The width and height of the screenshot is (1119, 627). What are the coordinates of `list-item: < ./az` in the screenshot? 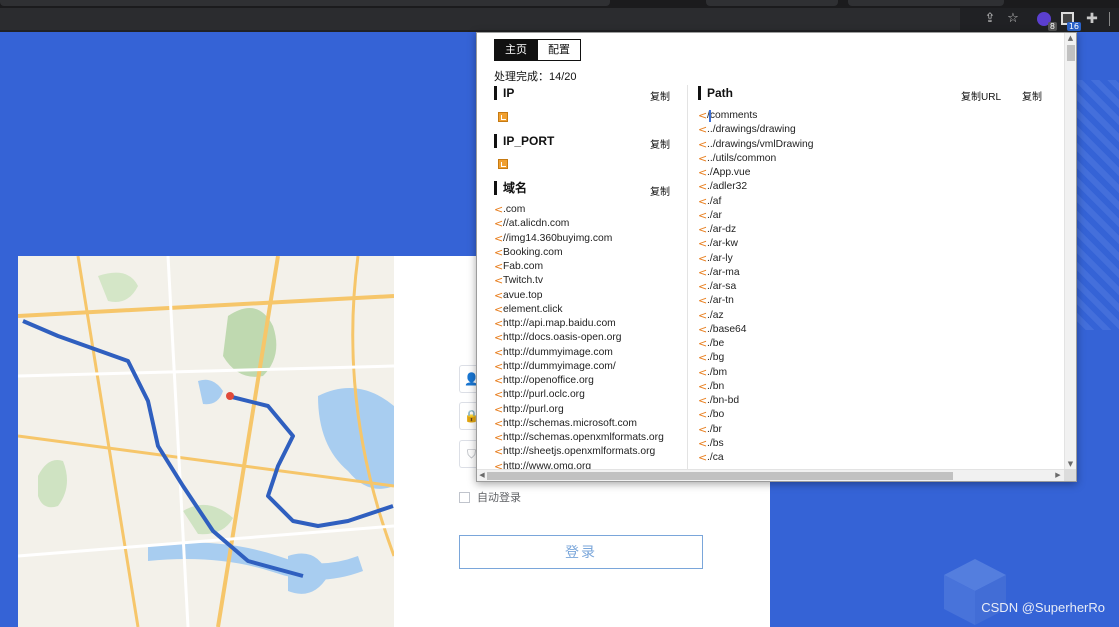 It's located at (755, 316).